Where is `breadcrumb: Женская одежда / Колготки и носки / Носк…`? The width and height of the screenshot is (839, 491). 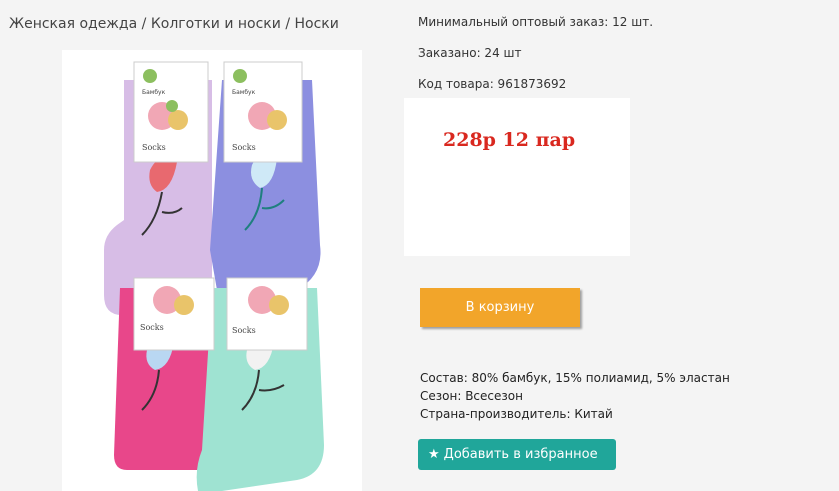
breadcrumb: Женская одежда / Колготки и носки / Носк… is located at coordinates (174, 24).